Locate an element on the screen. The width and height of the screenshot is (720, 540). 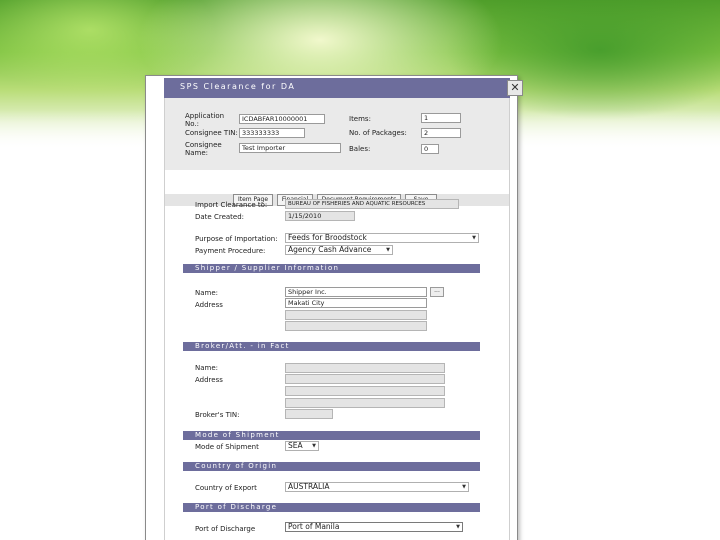
shipment-section-header: Mode of Shipment is located at coordinates (331, 435).